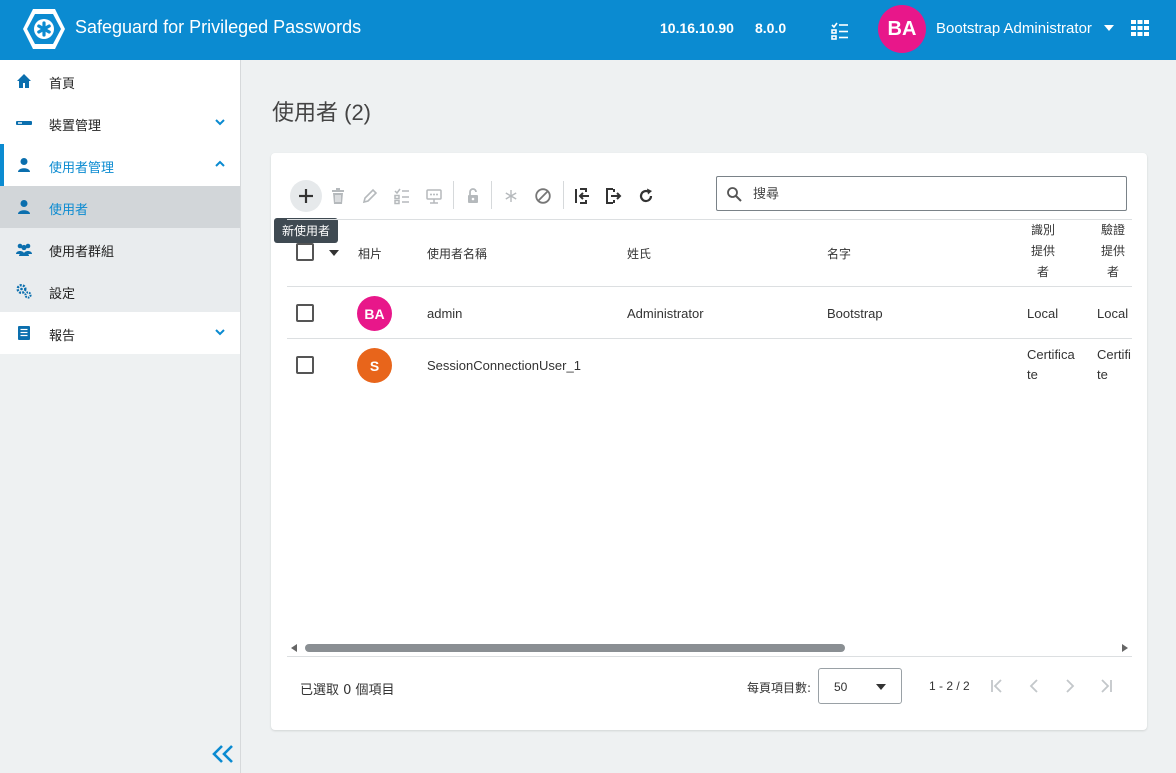  I want to click on sidebar-item-settings: 設定, so click(120, 291).